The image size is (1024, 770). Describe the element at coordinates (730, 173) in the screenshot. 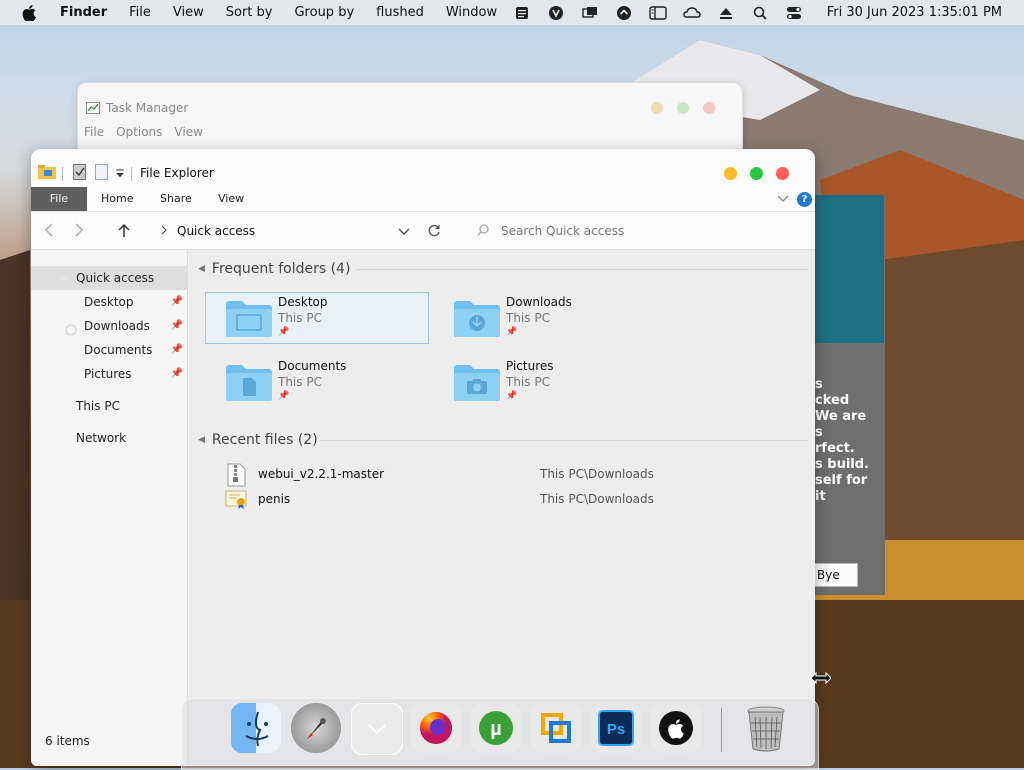

I see `minimize-button` at that location.